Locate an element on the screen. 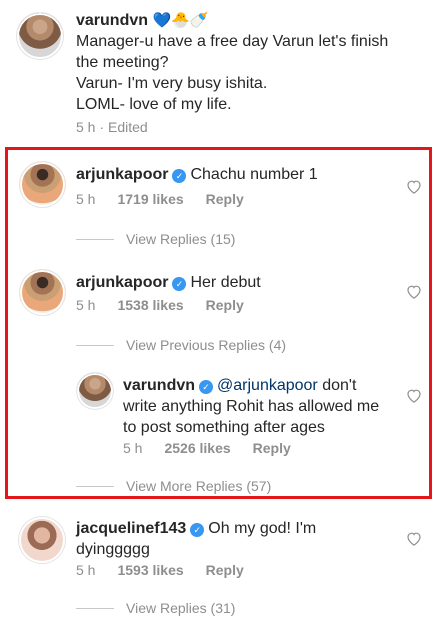  view-more-replies-button: View More Replies (57) is located at coordinates (173, 486).